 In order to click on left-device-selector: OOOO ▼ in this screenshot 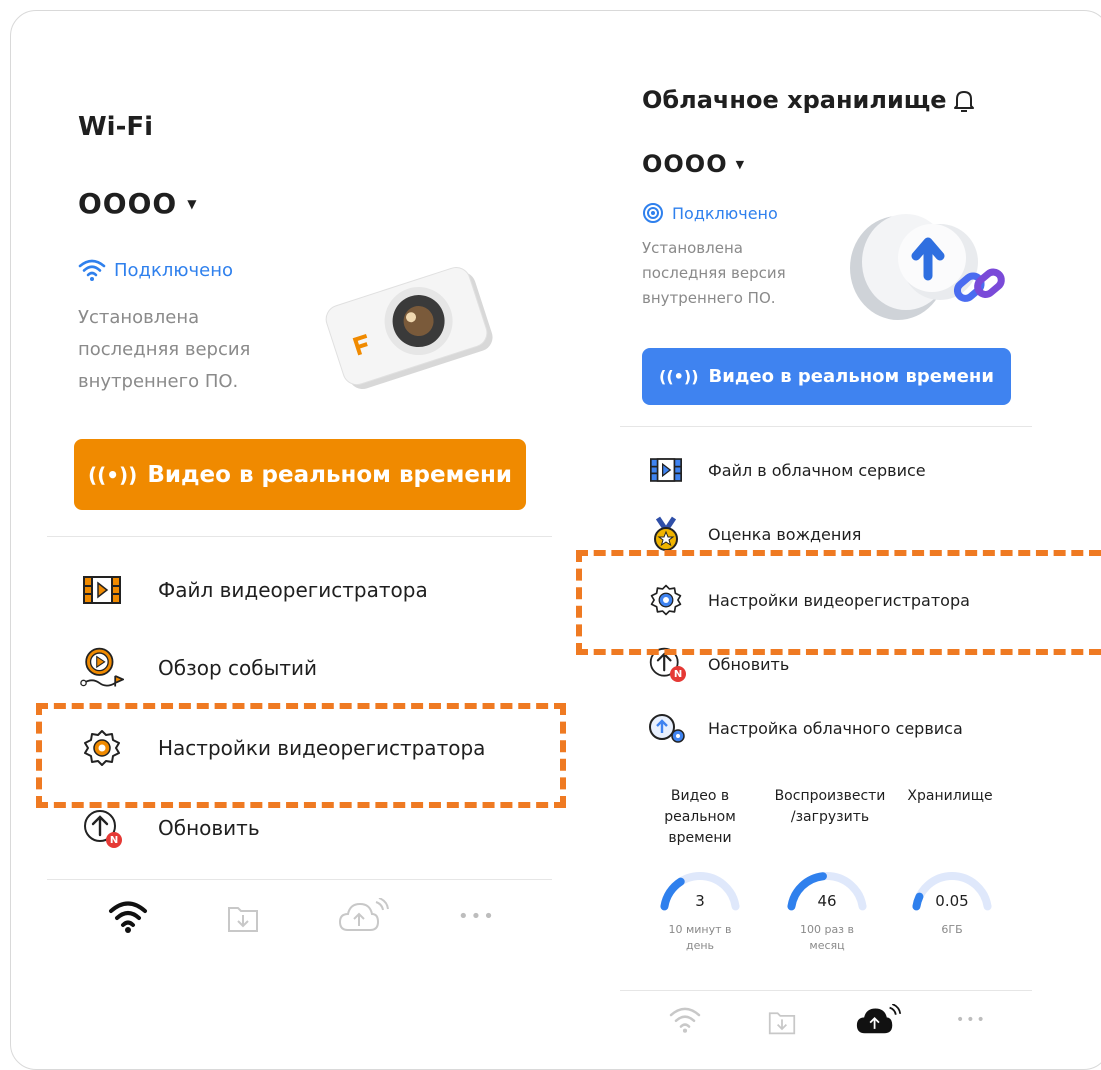, I will do `click(137, 203)`.